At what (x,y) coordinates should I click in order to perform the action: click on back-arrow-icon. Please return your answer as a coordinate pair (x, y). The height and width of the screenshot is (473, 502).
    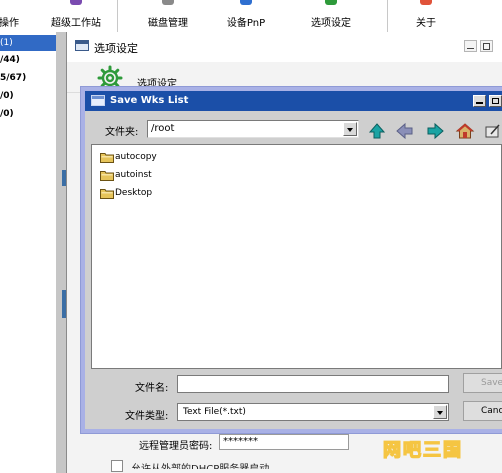
    Looking at the image, I should click on (405, 131).